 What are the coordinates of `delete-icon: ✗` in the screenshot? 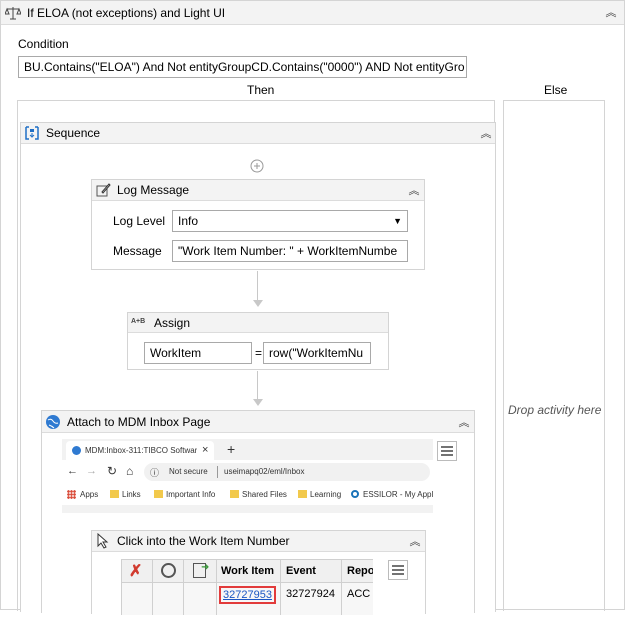 It's located at (136, 571).